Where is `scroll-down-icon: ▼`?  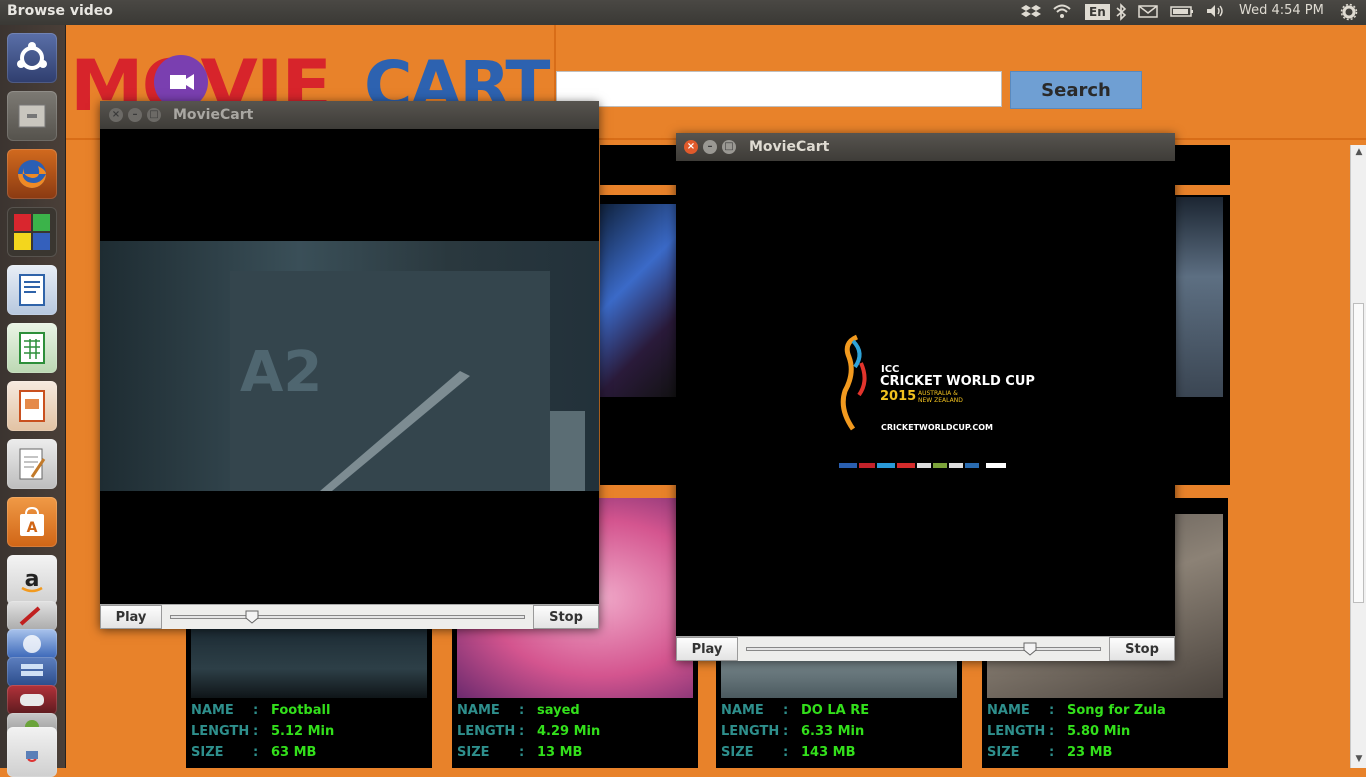 scroll-down-icon: ▼ is located at coordinates (1359, 760).